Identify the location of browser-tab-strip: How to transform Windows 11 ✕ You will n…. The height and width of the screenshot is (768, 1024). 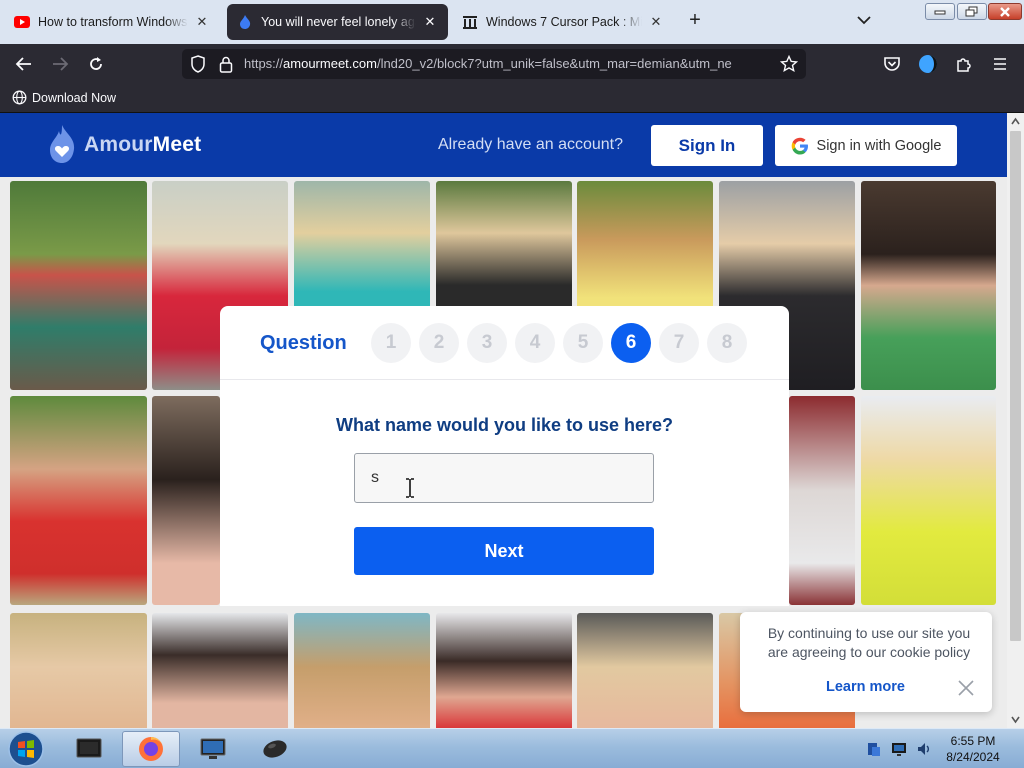
(512, 22).